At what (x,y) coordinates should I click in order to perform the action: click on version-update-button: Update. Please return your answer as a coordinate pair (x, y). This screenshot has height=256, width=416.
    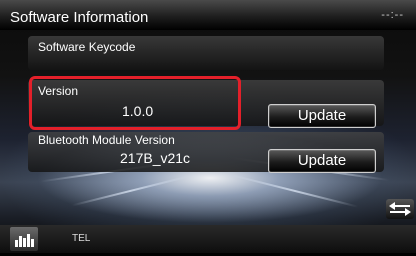
    Looking at the image, I should click on (322, 116).